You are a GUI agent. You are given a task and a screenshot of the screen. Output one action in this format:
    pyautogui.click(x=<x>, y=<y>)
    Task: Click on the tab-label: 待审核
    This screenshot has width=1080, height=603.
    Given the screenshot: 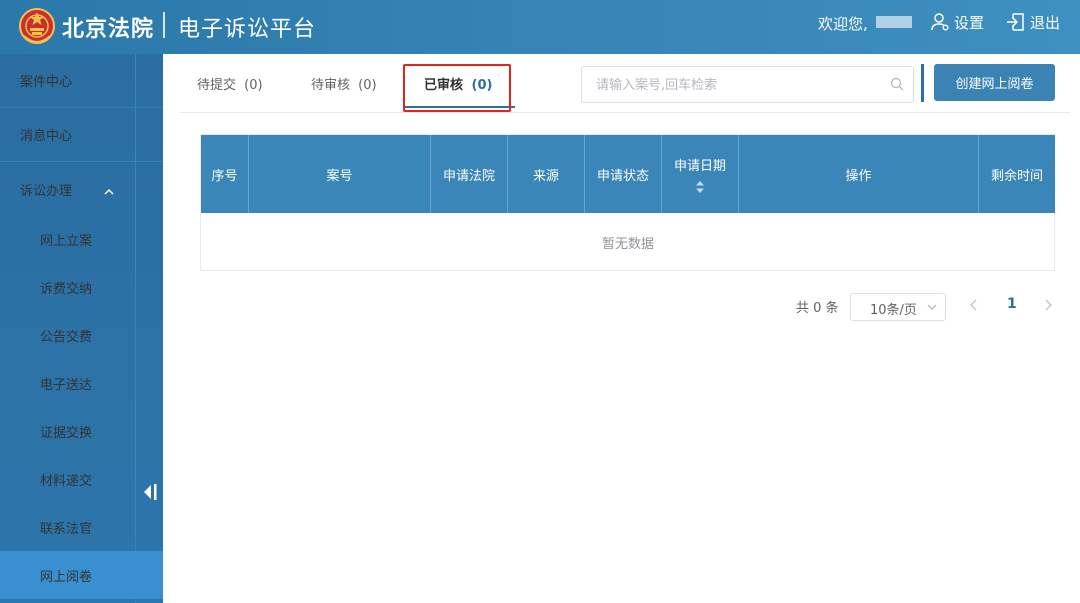 What is the action you would take?
    pyautogui.click(x=331, y=85)
    